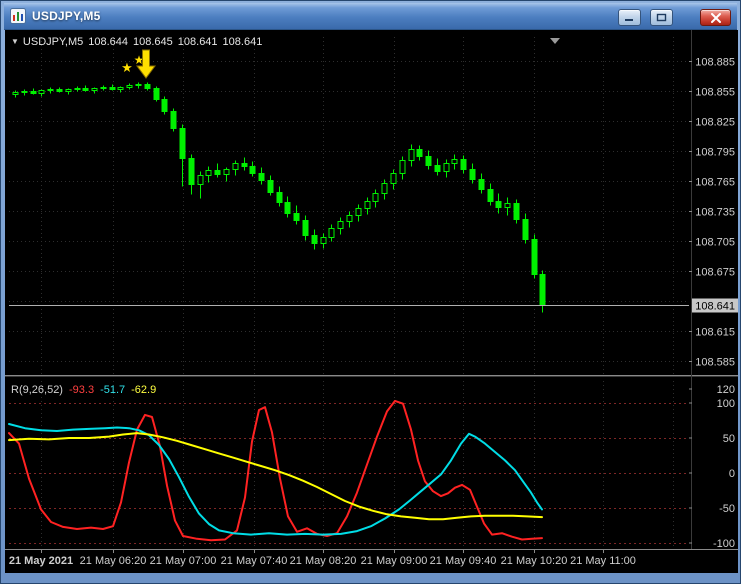 This screenshot has width=741, height=584. Describe the element at coordinates (275, 476) in the screenshot. I see `indicator-slow-line` at that location.